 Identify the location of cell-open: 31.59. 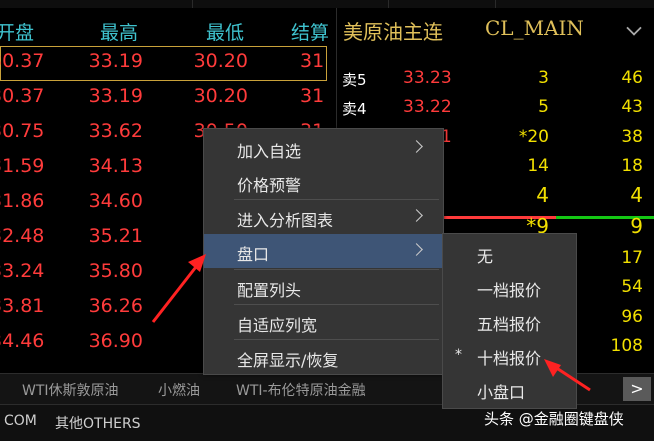
(22, 166).